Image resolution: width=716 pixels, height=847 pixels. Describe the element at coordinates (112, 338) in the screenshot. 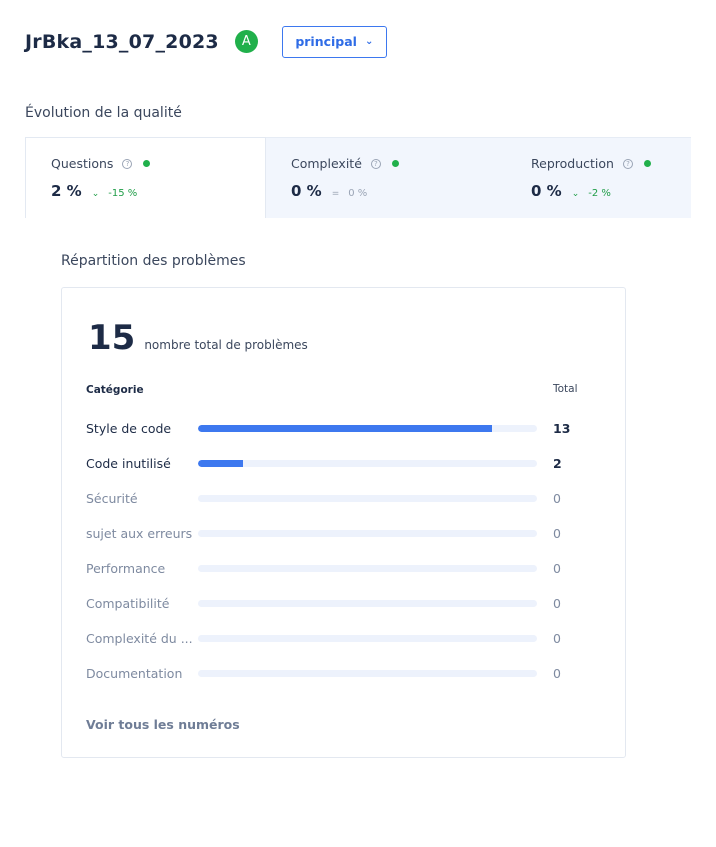

I see `total-count: 15` at that location.